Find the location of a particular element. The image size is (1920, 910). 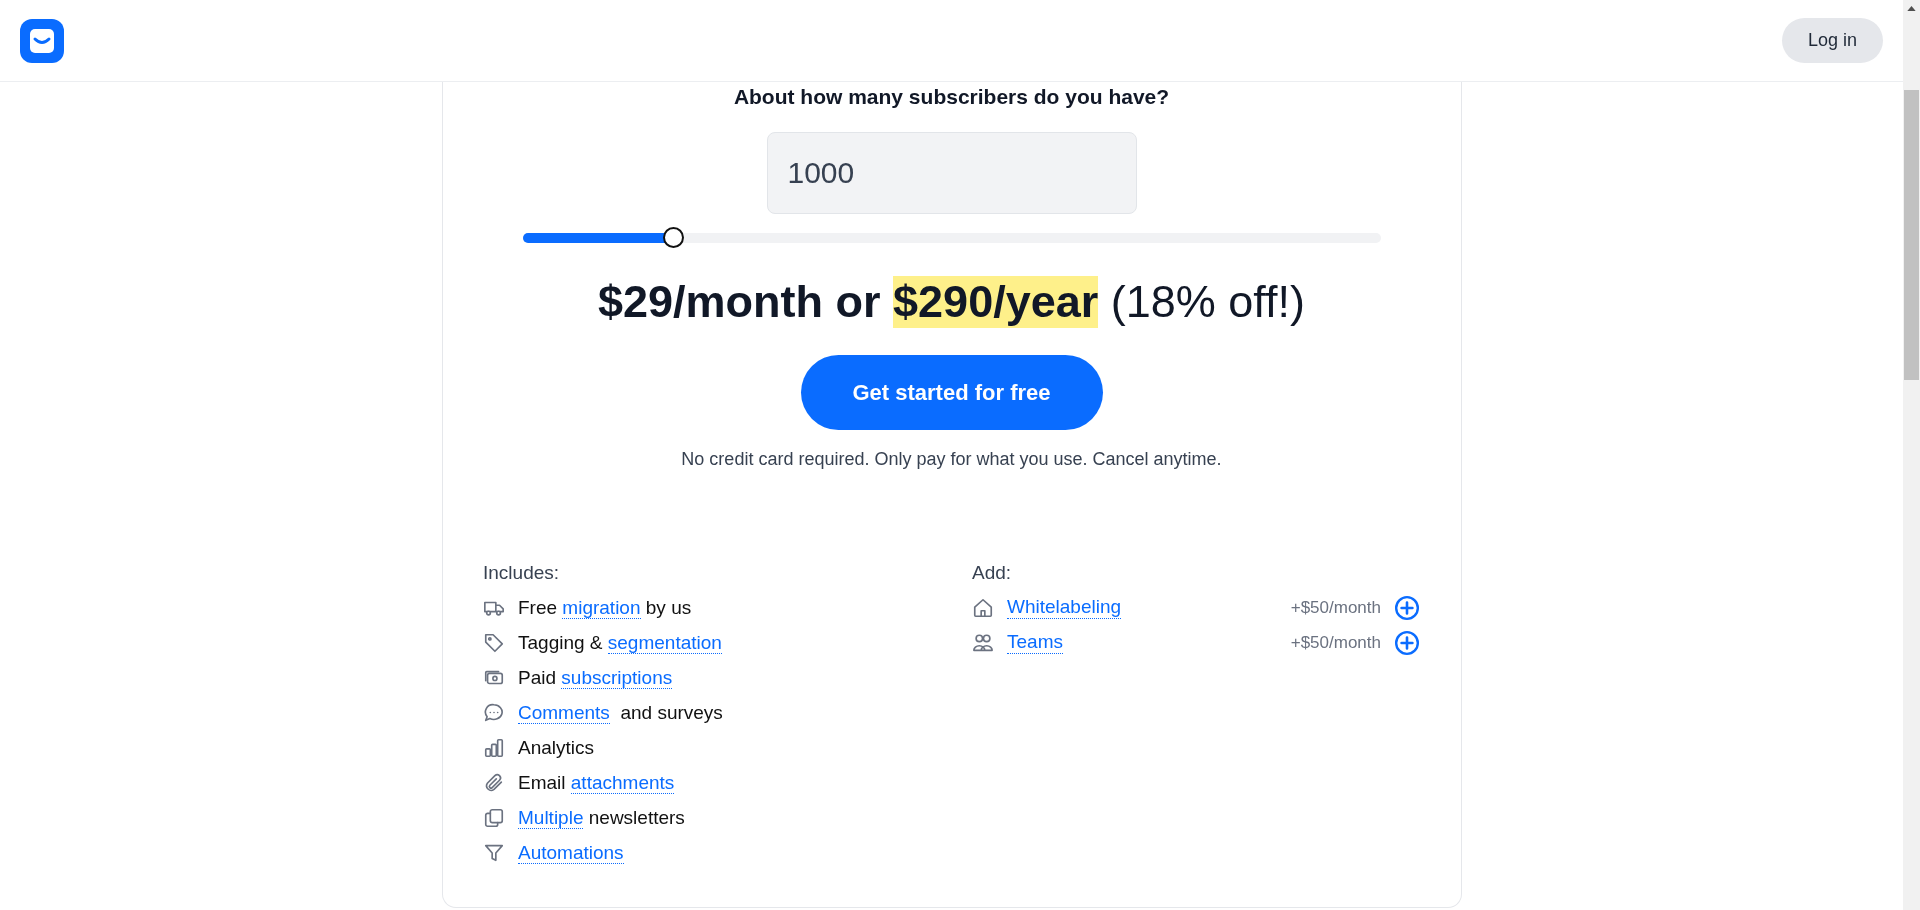

copy-icon is located at coordinates (494, 817).